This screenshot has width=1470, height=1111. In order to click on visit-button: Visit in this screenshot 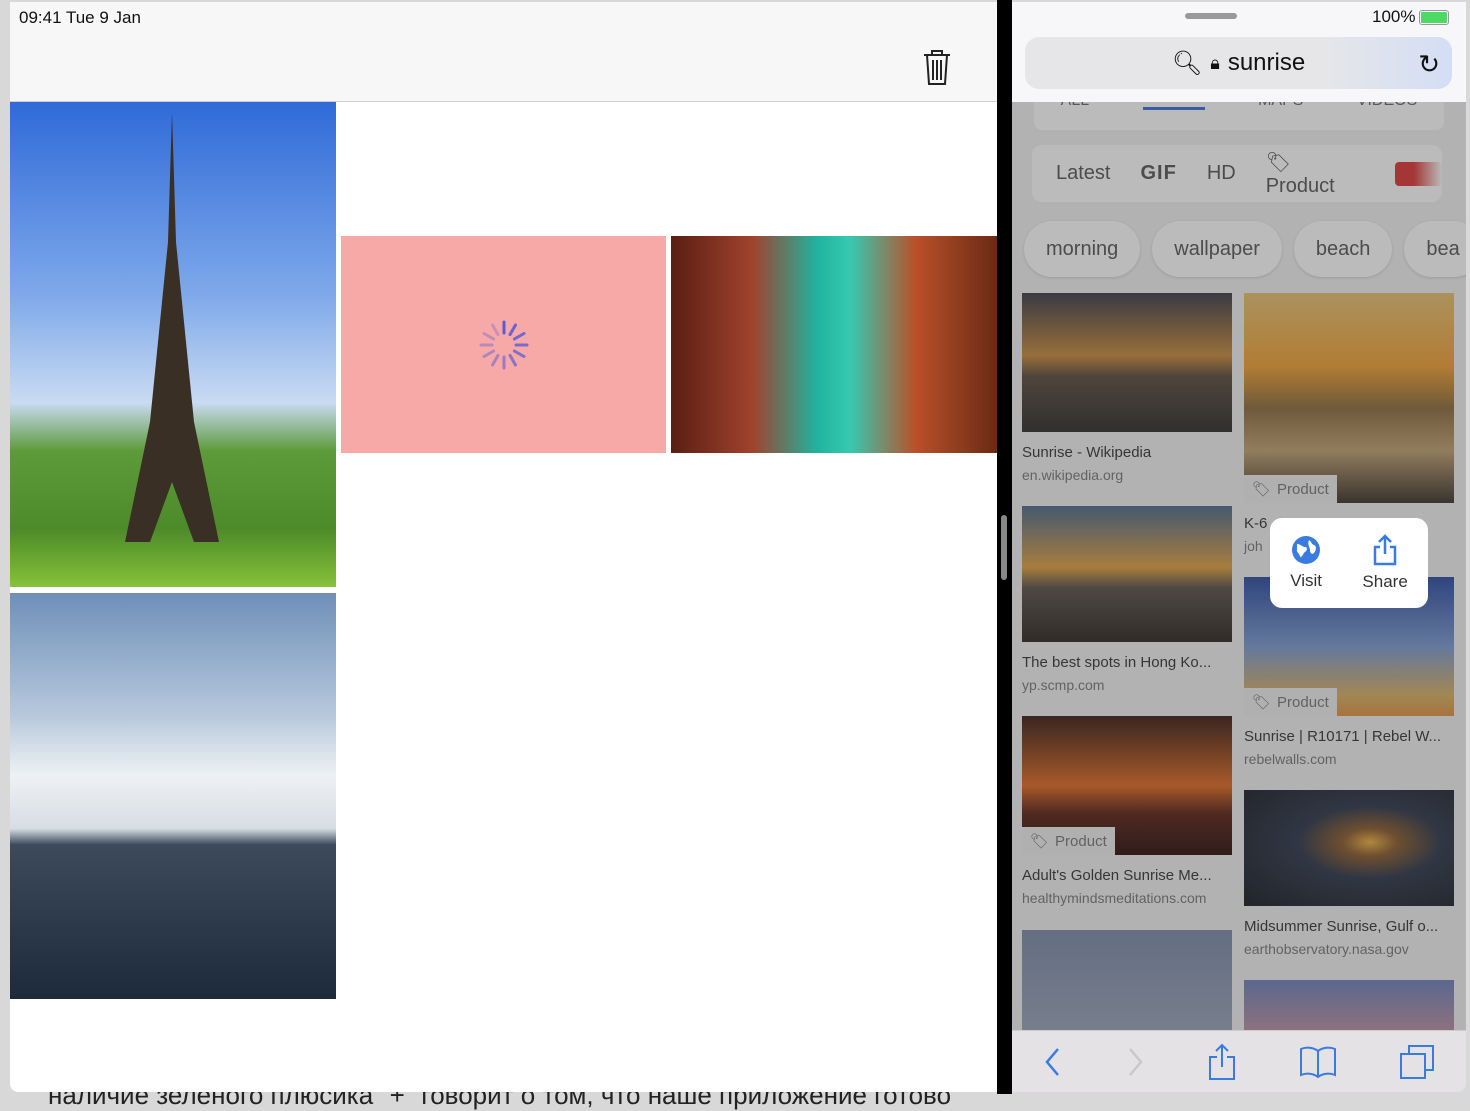, I will do `click(1306, 563)`.